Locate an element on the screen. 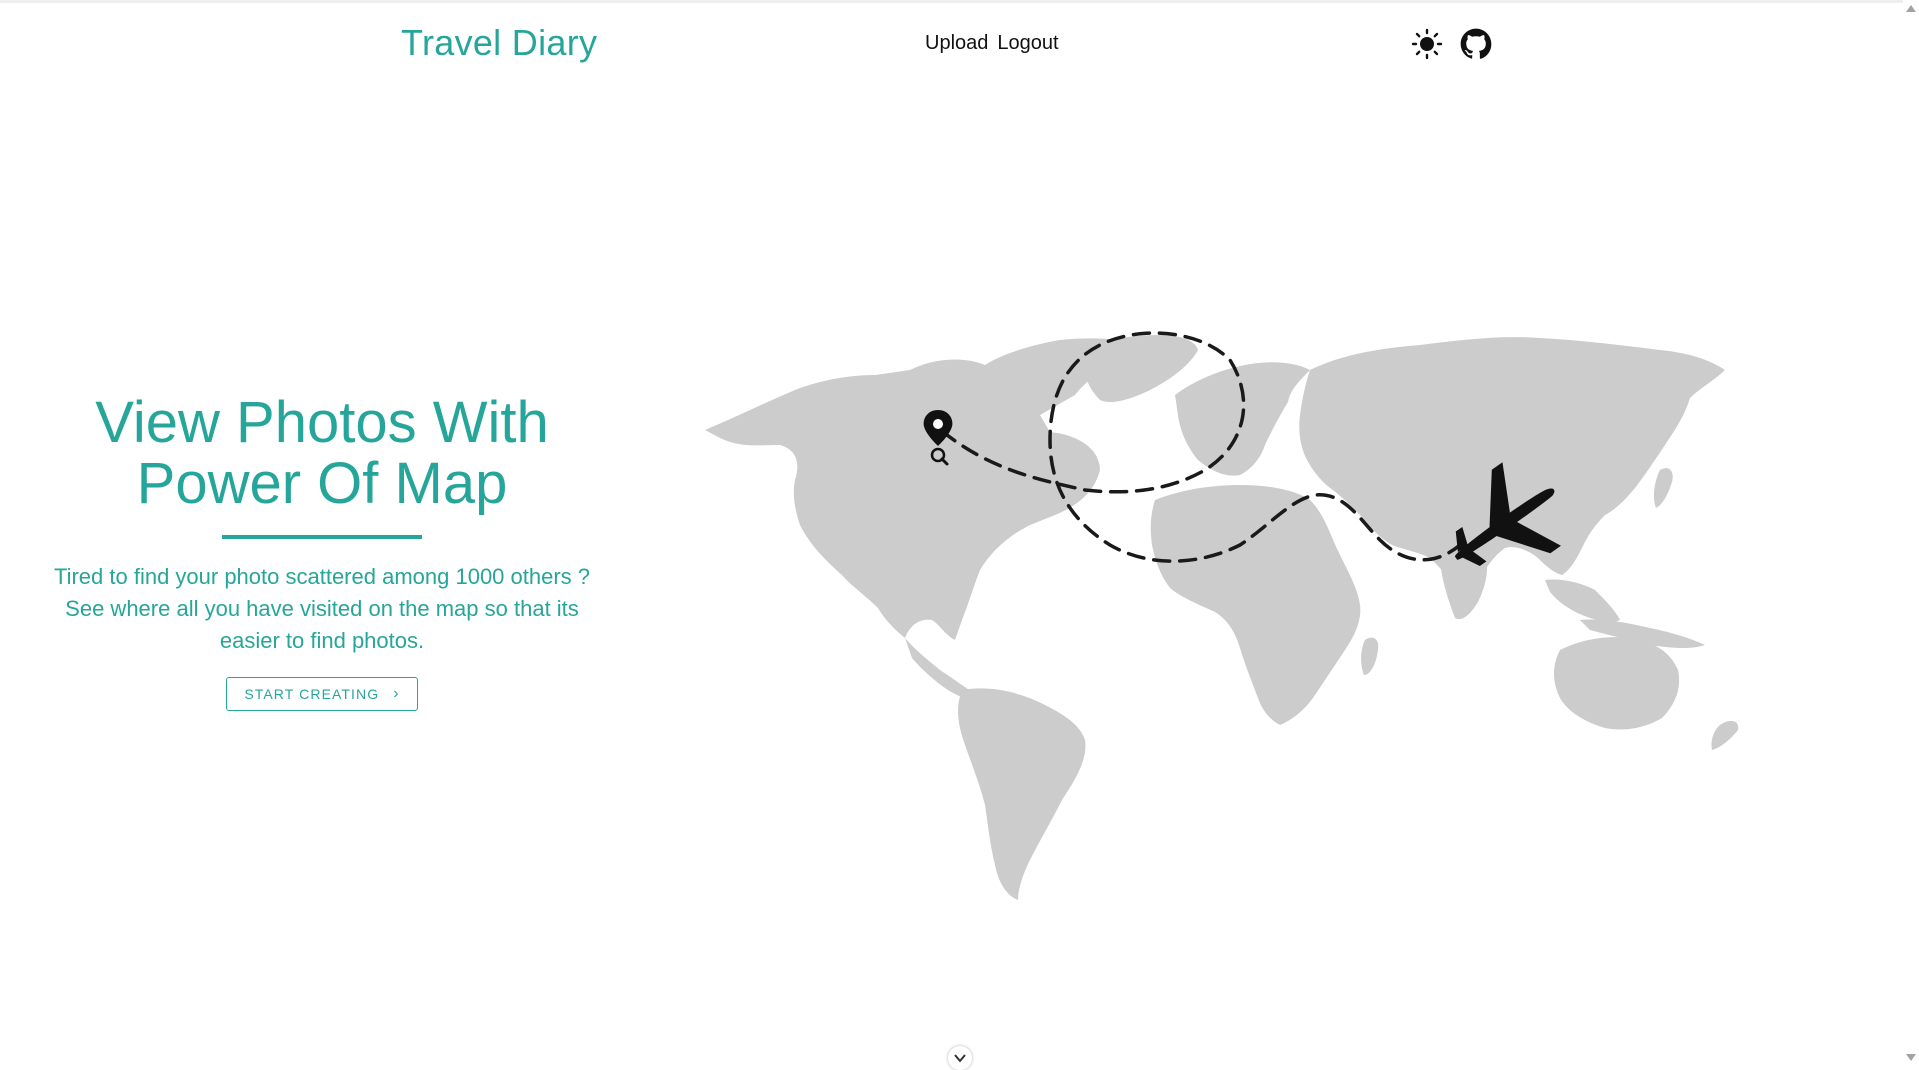 This screenshot has height=1070, width=1919. hero-desc-line-3: easier to find photos. is located at coordinates (322, 640).